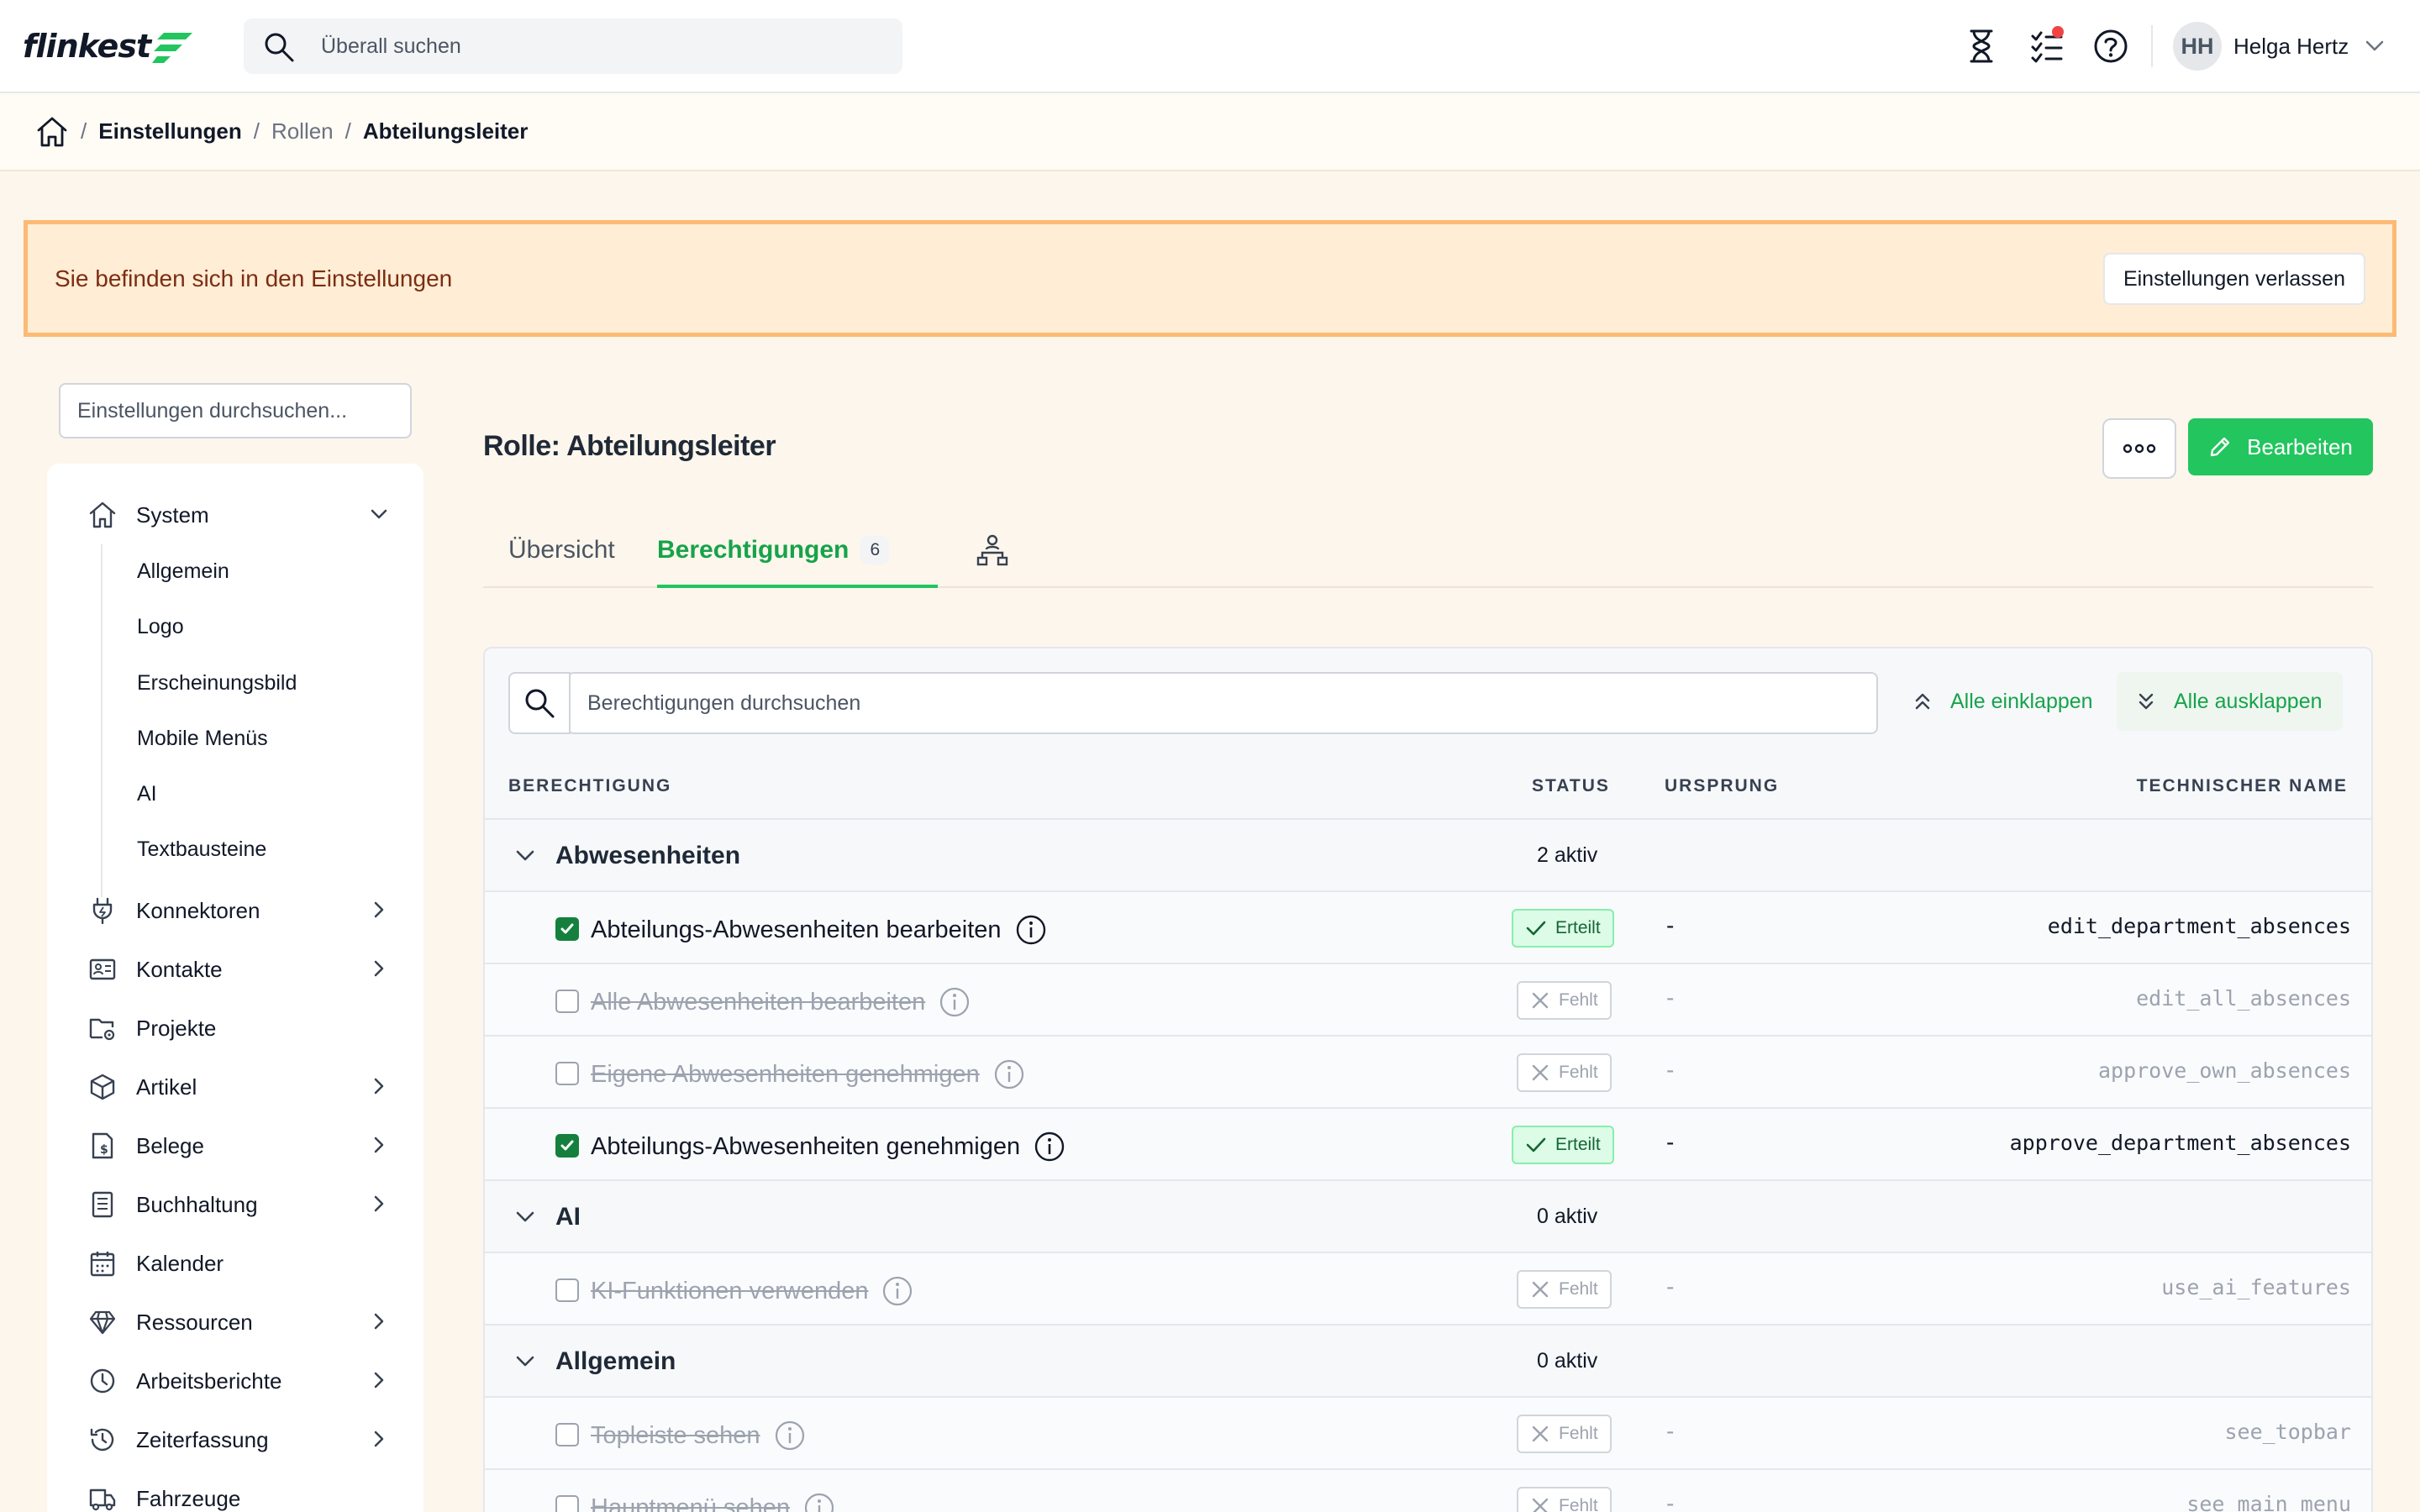 This screenshot has width=2420, height=1512. I want to click on sidebar-item-vehicles: Fahrzeuge, so click(239, 1495).